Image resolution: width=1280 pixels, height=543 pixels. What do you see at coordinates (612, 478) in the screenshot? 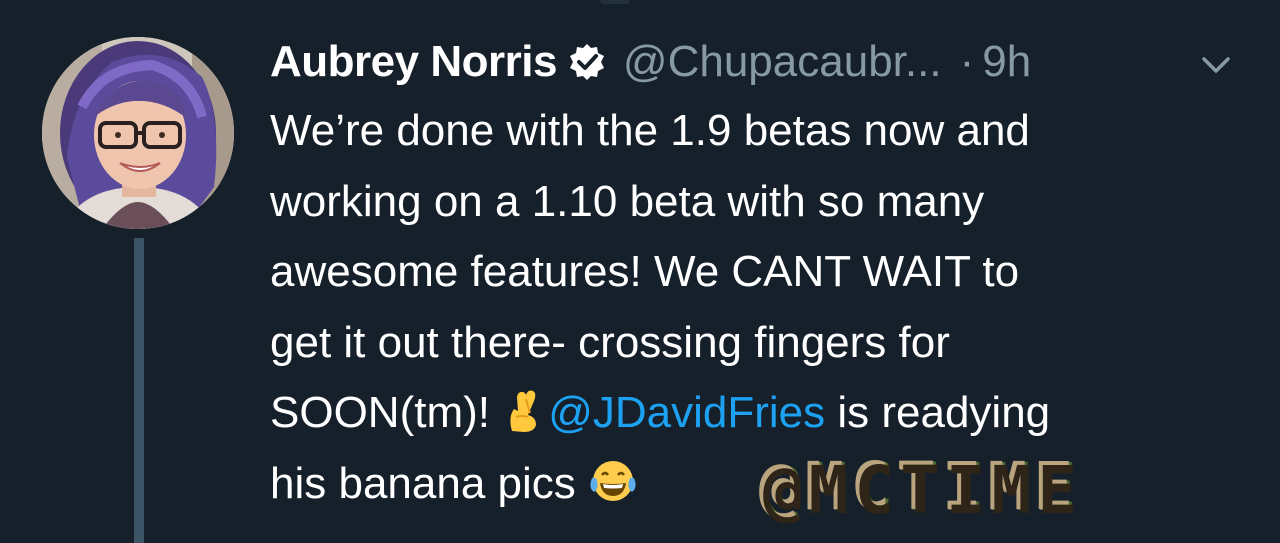
I see `tears-of-joy-emoji-icon` at bounding box center [612, 478].